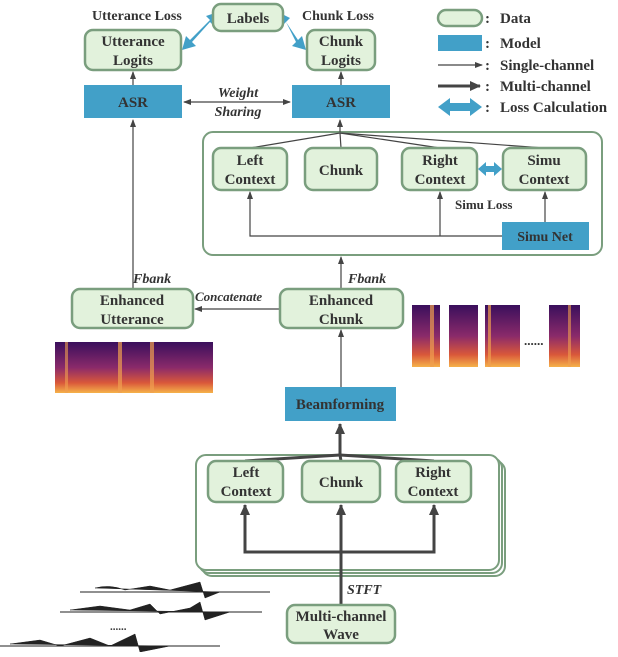  I want to click on labels-node: Labels, so click(248, 17).